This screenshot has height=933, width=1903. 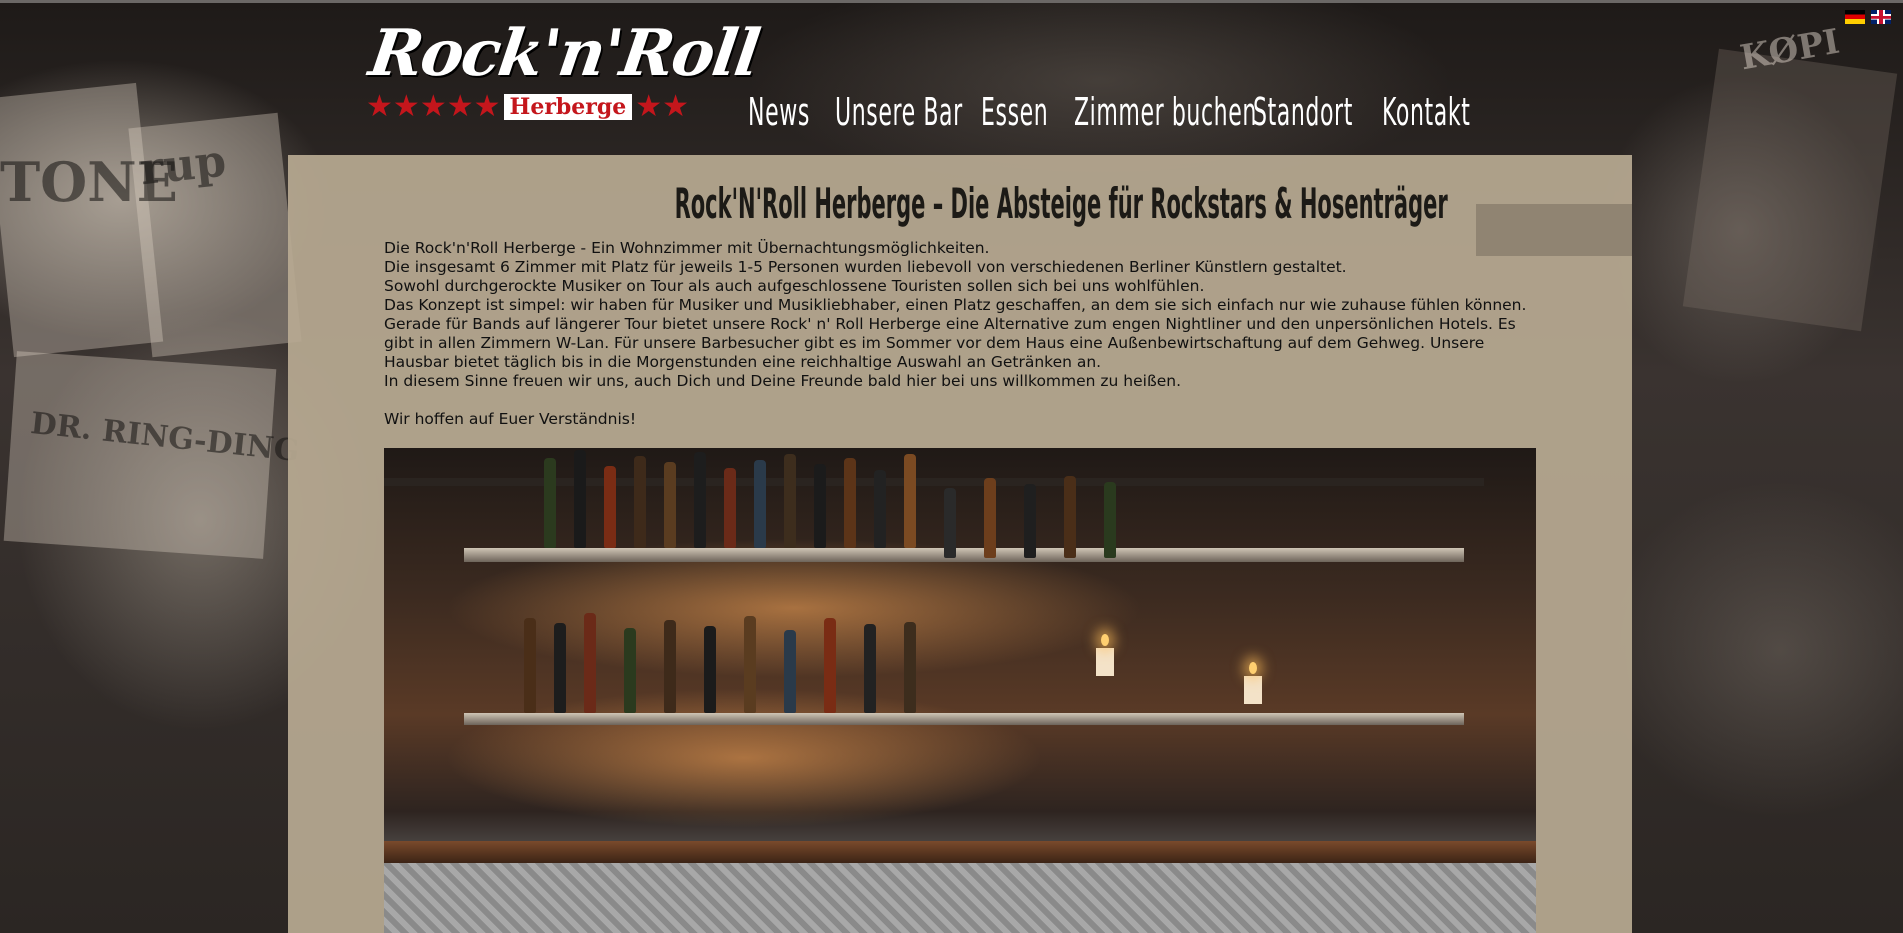 I want to click on background-poster, so click(x=1790, y=190).